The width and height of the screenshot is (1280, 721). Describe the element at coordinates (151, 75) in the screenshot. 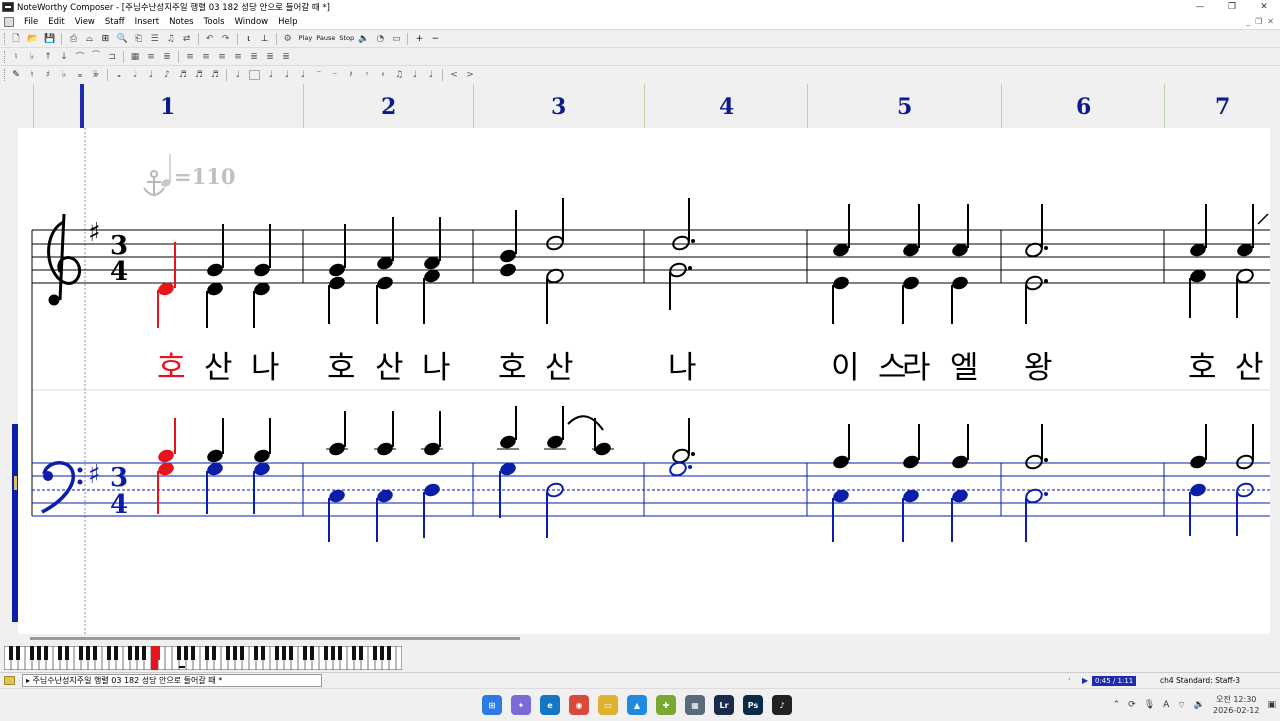

I see `quarter-note-icon: ♩` at that location.